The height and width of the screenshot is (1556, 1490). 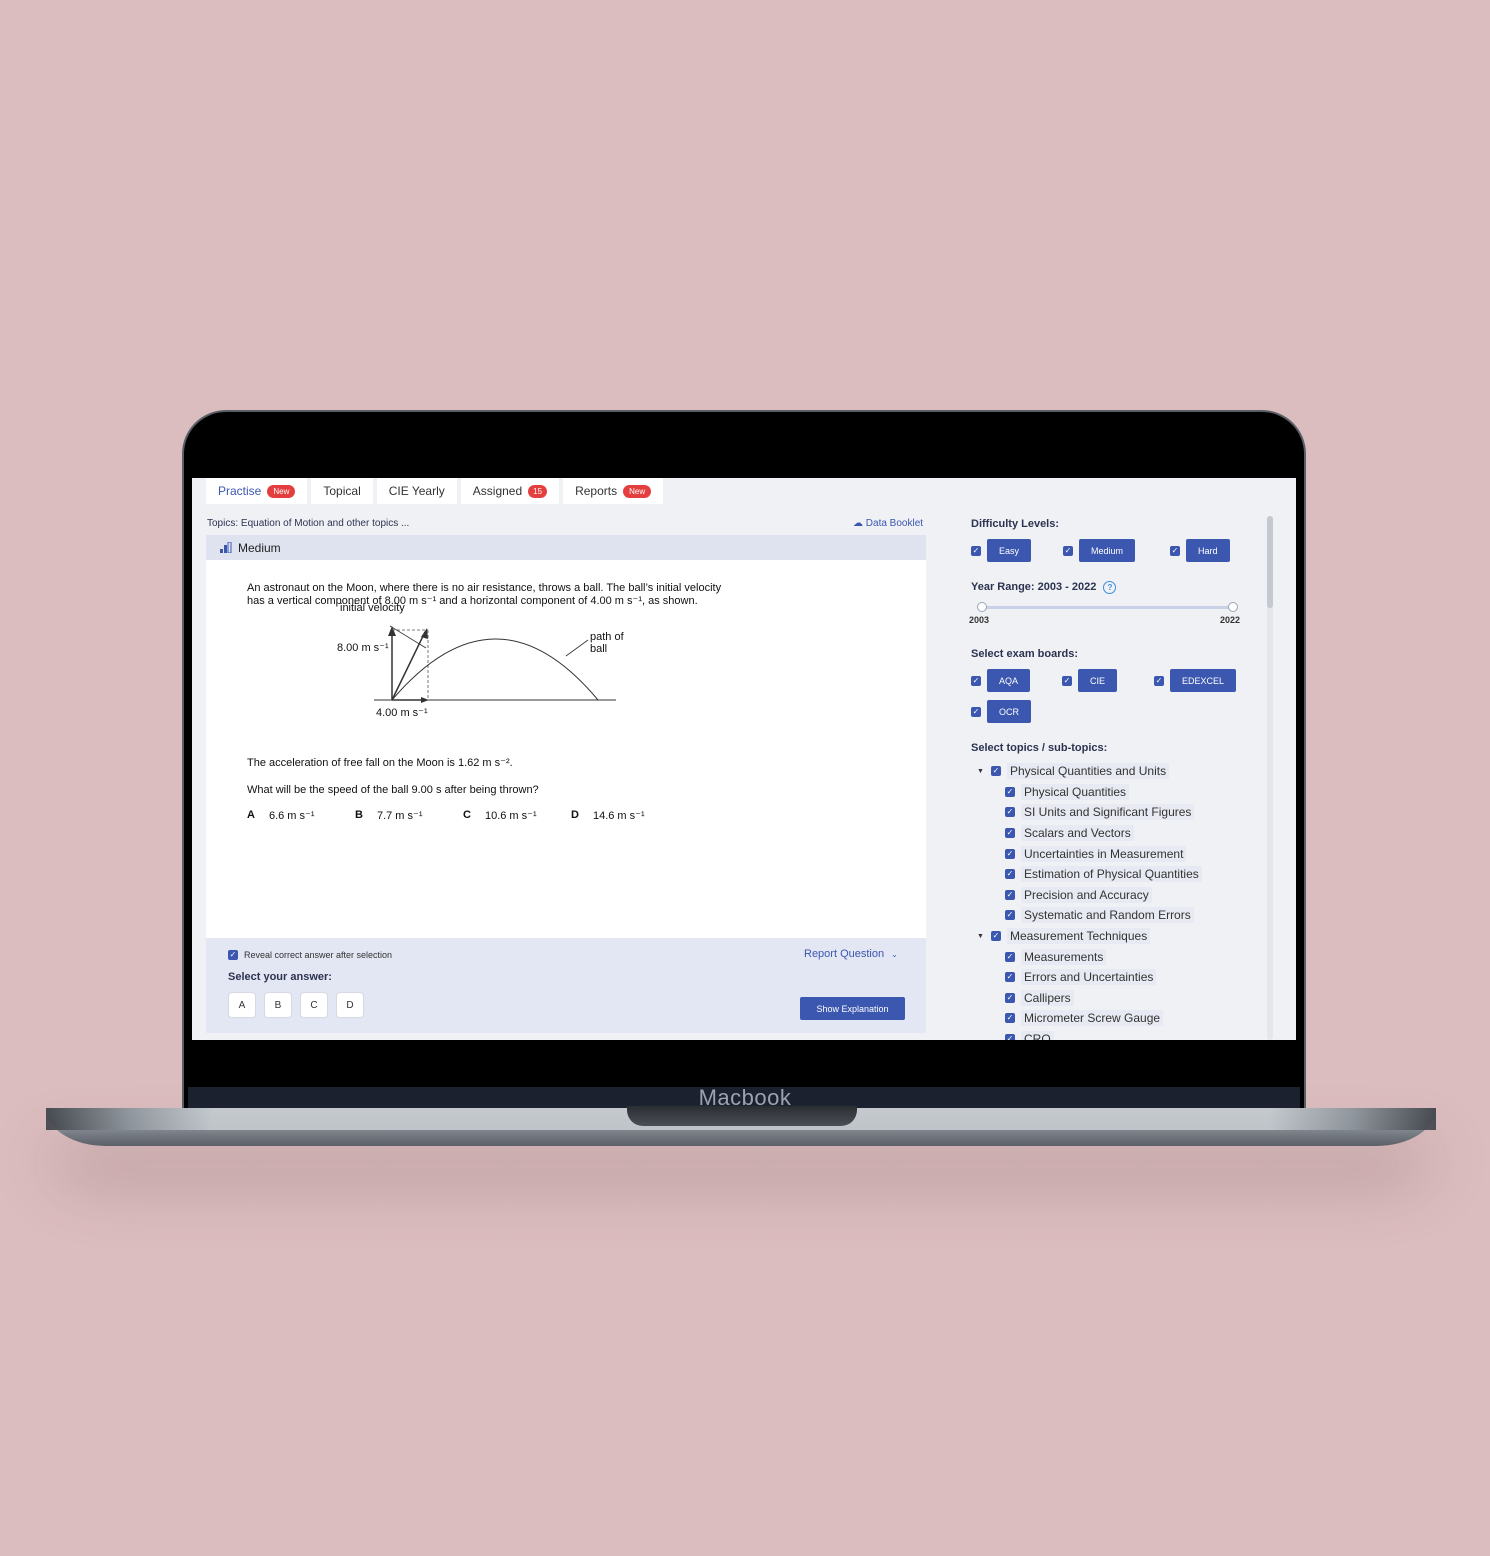 I want to click on slider-handle-min, so click(x=982, y=607).